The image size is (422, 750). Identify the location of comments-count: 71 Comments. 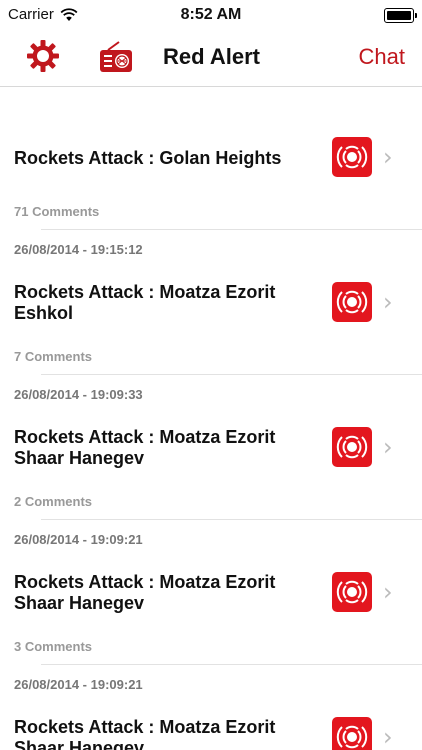
(56, 211).